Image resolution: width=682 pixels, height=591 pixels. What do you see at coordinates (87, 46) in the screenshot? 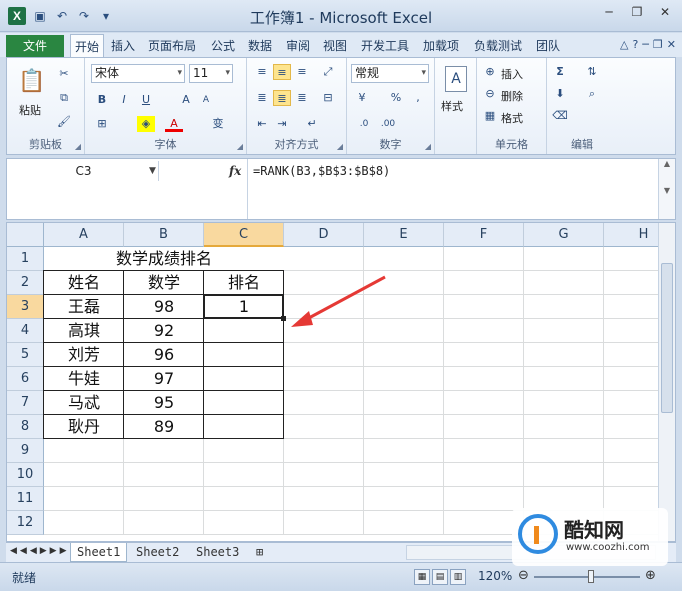
I see `tab-home: 开始` at bounding box center [87, 46].